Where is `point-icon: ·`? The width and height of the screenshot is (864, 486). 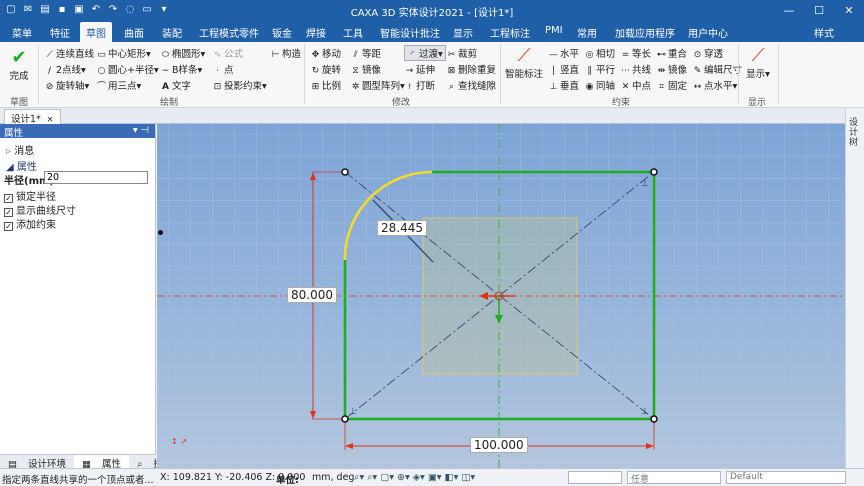
point-icon: · is located at coordinates (217, 71).